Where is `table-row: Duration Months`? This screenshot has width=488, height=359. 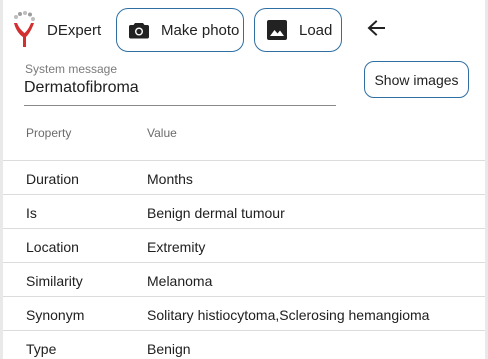 table-row: Duration Months is located at coordinates (244, 178).